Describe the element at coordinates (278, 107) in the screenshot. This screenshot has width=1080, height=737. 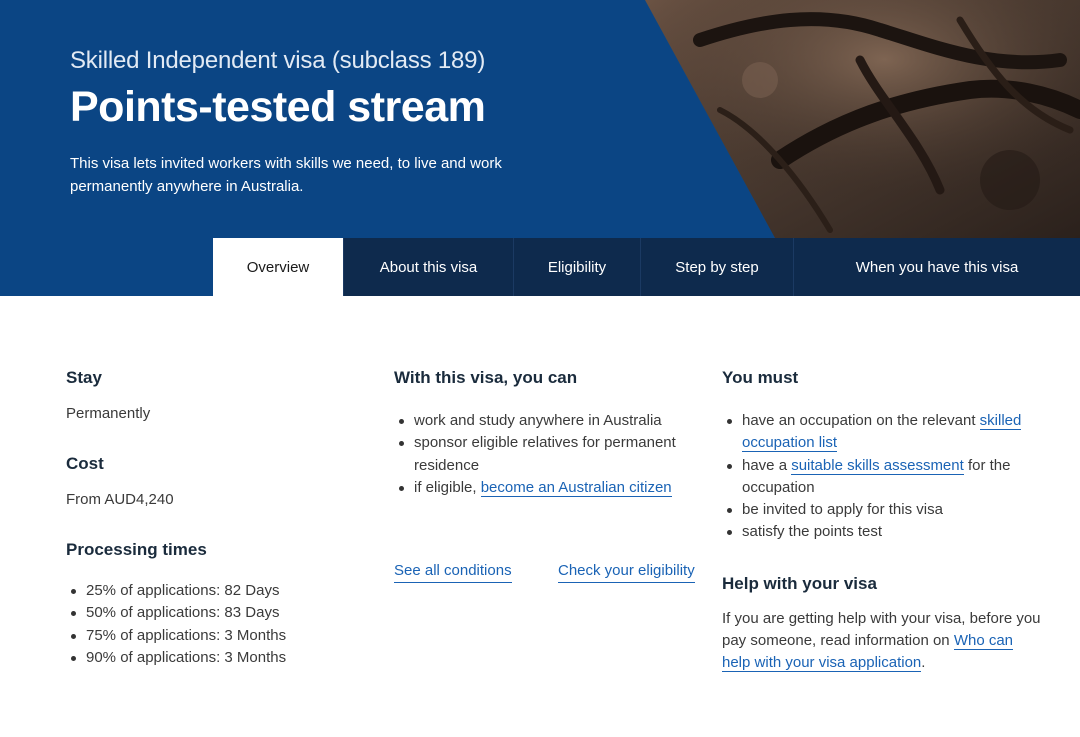
I see `page-title: Points-tested stream` at that location.